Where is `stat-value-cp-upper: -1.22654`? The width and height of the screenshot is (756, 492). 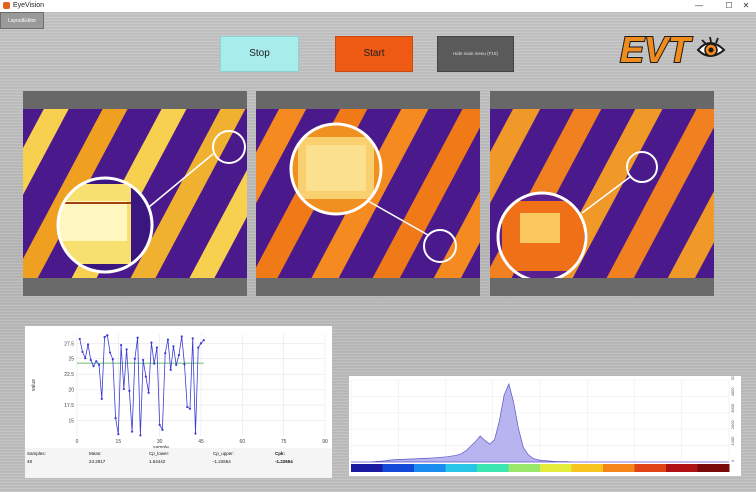 stat-value-cp-upper: -1.22654 is located at coordinates (222, 461).